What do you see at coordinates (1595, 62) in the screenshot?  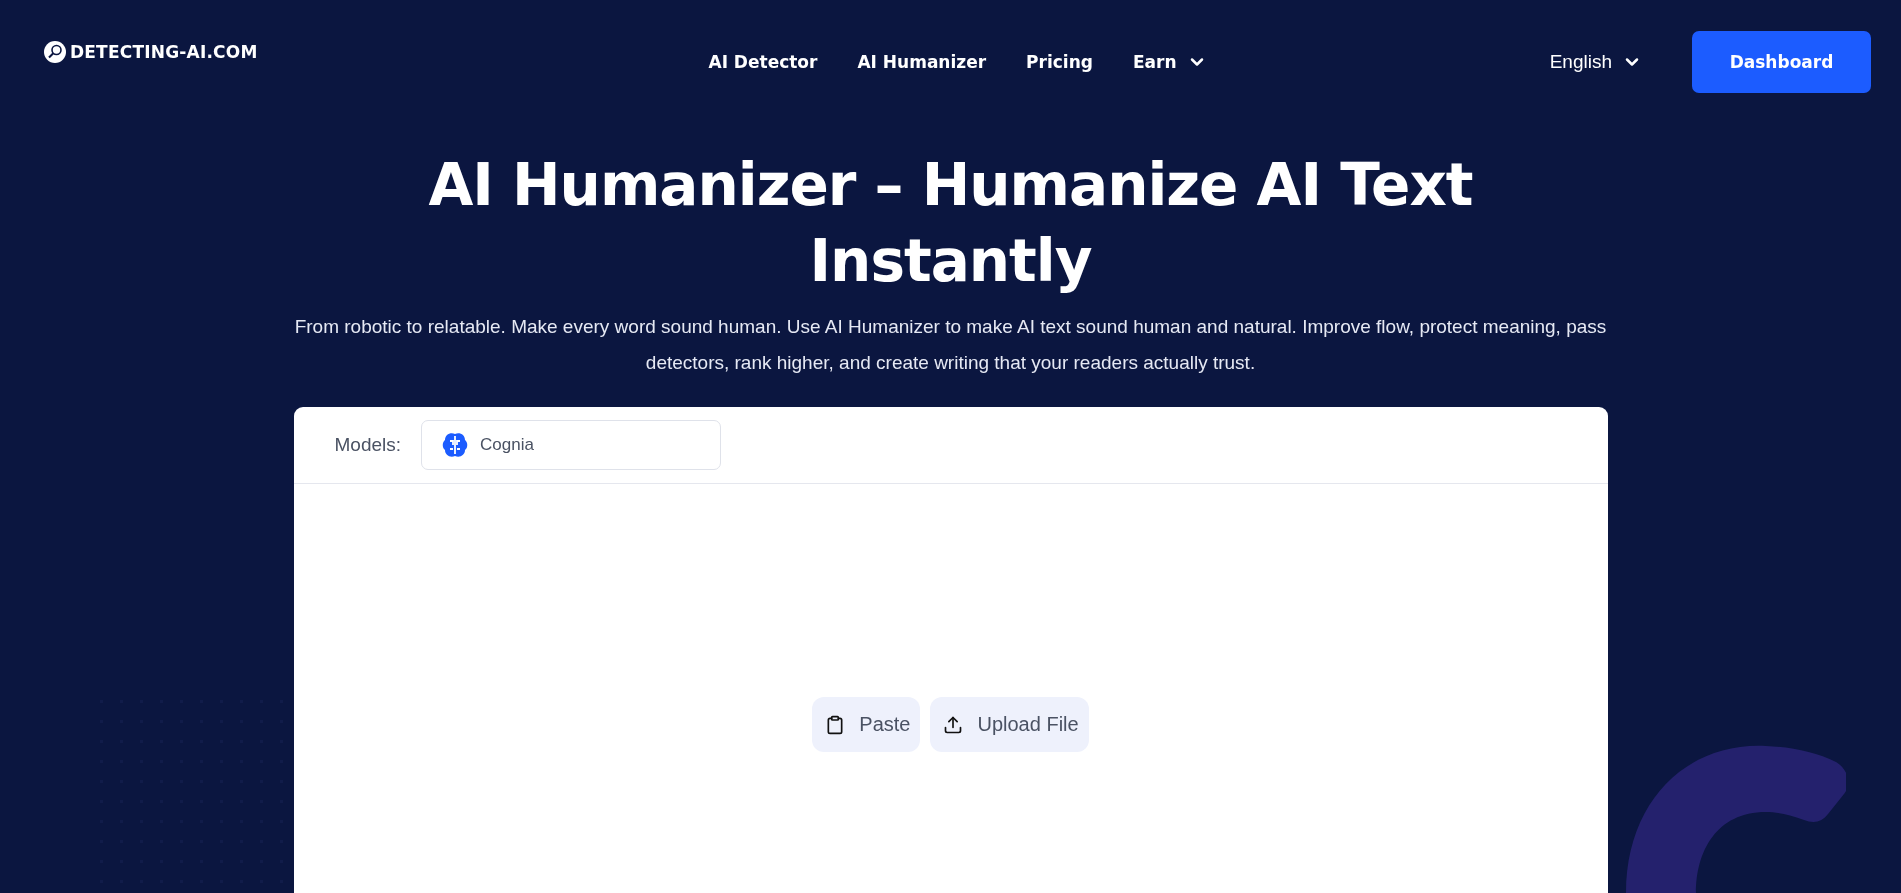 I see `language-selector: English` at bounding box center [1595, 62].